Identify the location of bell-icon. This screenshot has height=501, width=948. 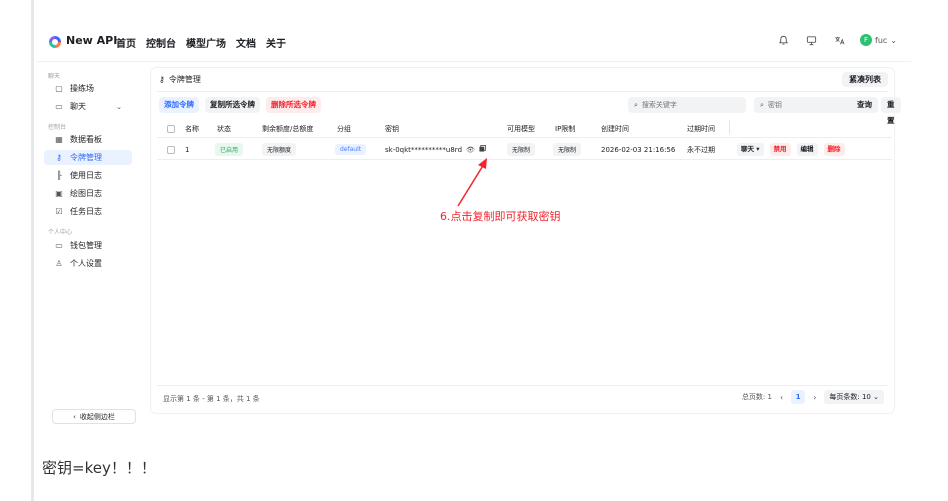
(783, 40).